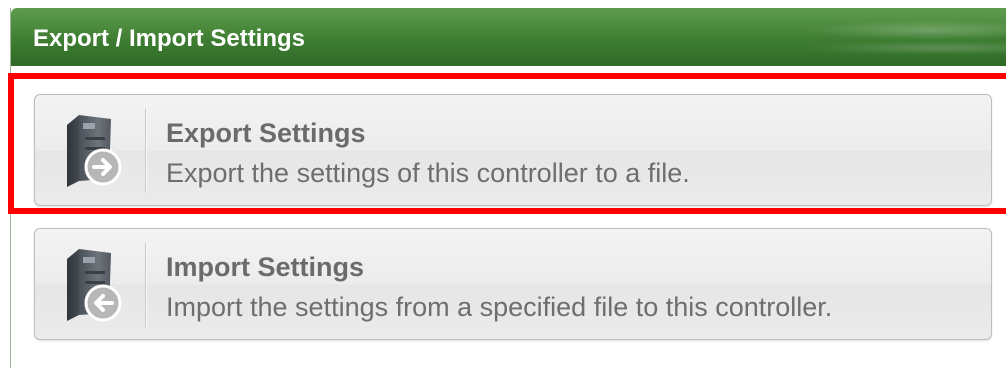  Describe the element at coordinates (265, 267) in the screenshot. I see `import-settings-title: Import Settings` at that location.